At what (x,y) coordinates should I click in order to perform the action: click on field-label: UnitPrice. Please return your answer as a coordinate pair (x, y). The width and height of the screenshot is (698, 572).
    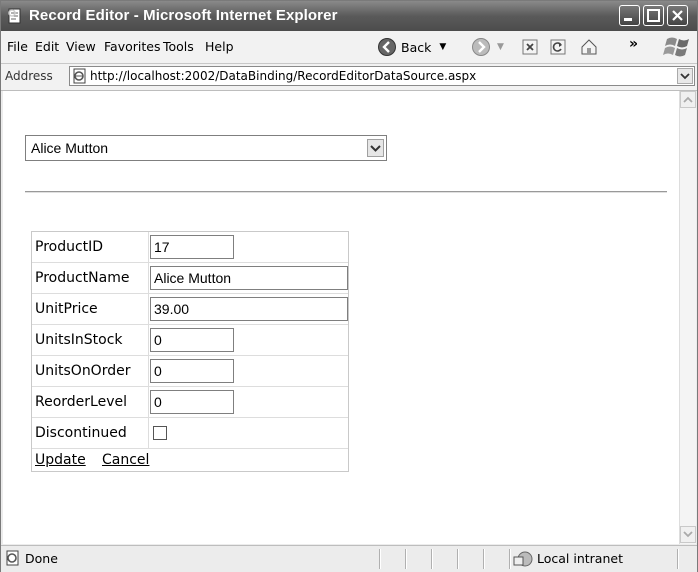
    Looking at the image, I should click on (66, 309).